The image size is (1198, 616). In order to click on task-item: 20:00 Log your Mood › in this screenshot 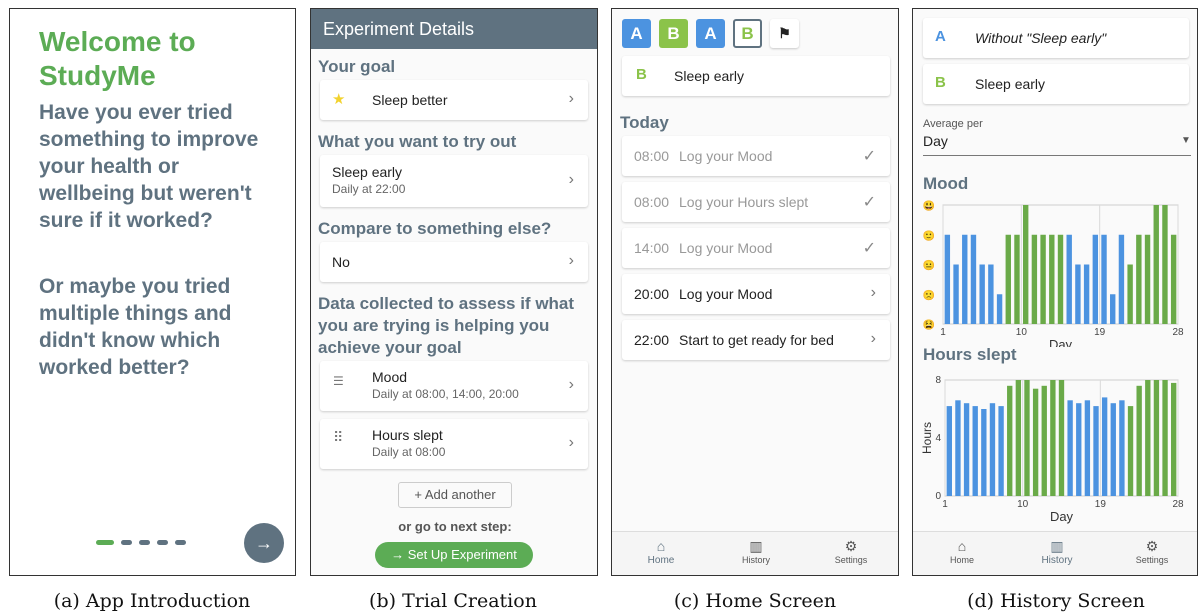, I will do `click(756, 294)`.